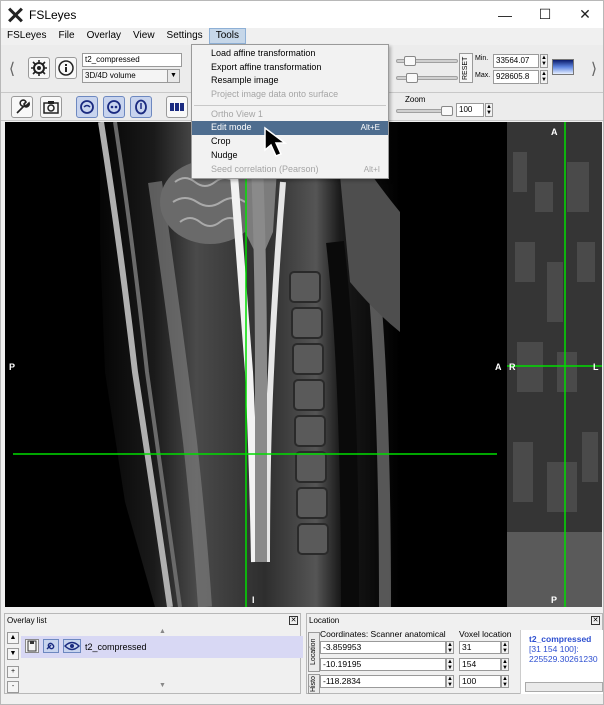 The width and height of the screenshot is (604, 705). I want to click on location-tab: Location, so click(314, 652).